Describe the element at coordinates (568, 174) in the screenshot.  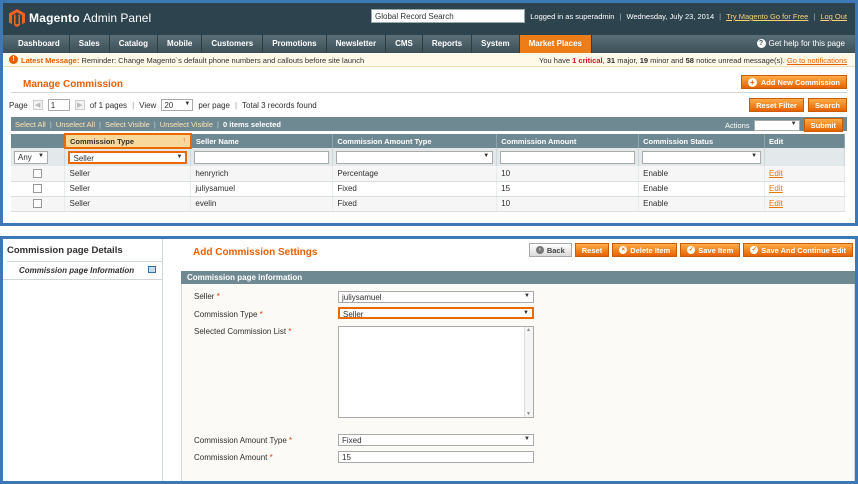
I see `cell-amount: 10` at that location.